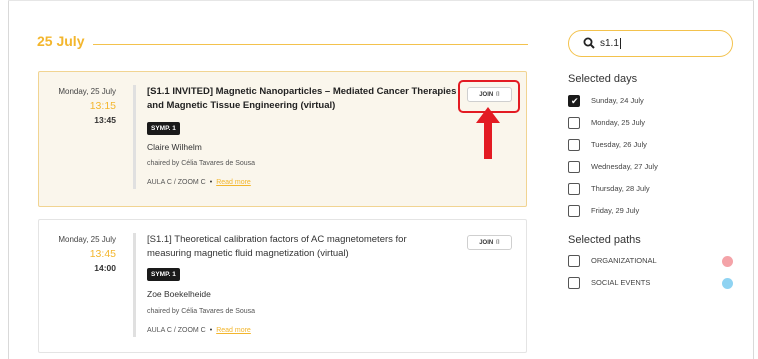 This screenshot has width=758, height=359. Describe the element at coordinates (498, 243) in the screenshot. I see `camera-icon: ⌷` at that location.